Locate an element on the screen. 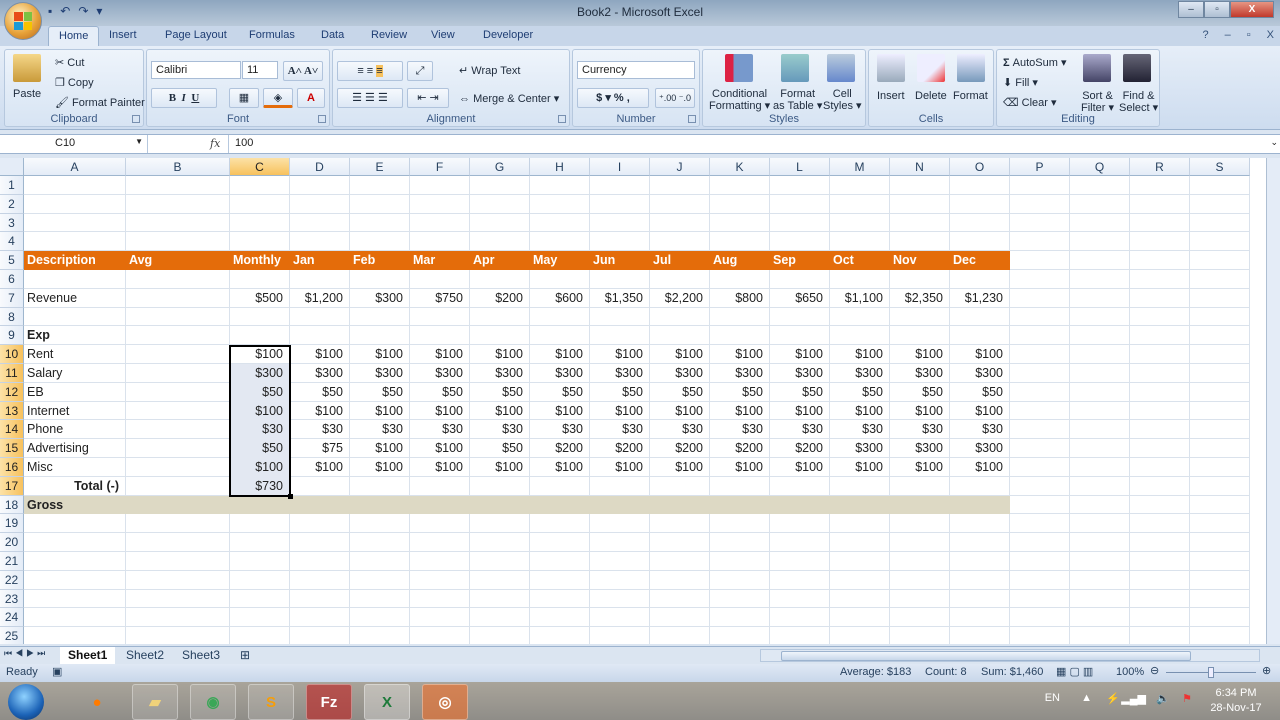 This screenshot has width=1280, height=720. row-header-12: 12 is located at coordinates (12, 392).